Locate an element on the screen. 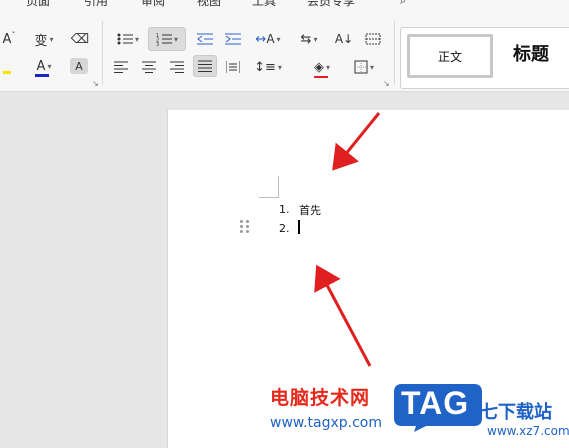 The image size is (569, 448). align-right-button is located at coordinates (177, 67).